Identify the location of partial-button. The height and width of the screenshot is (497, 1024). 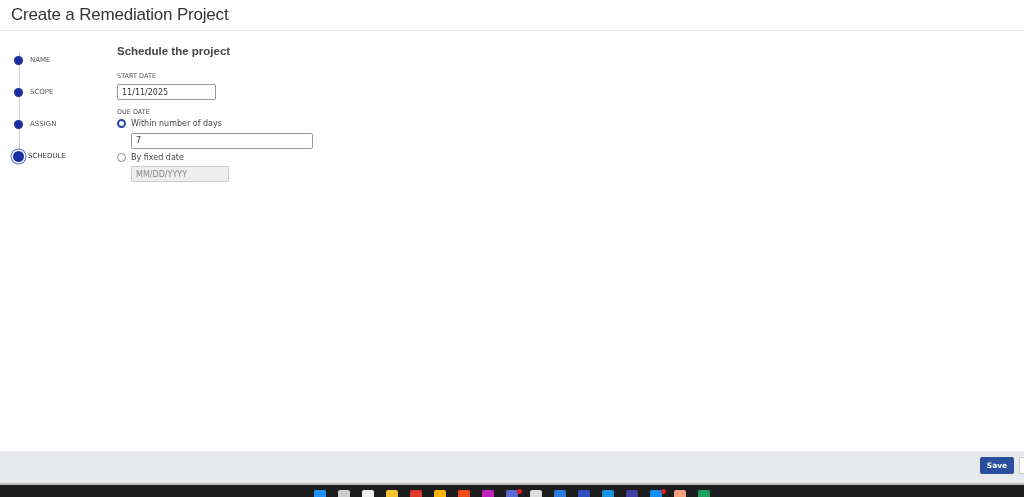
(1021, 465).